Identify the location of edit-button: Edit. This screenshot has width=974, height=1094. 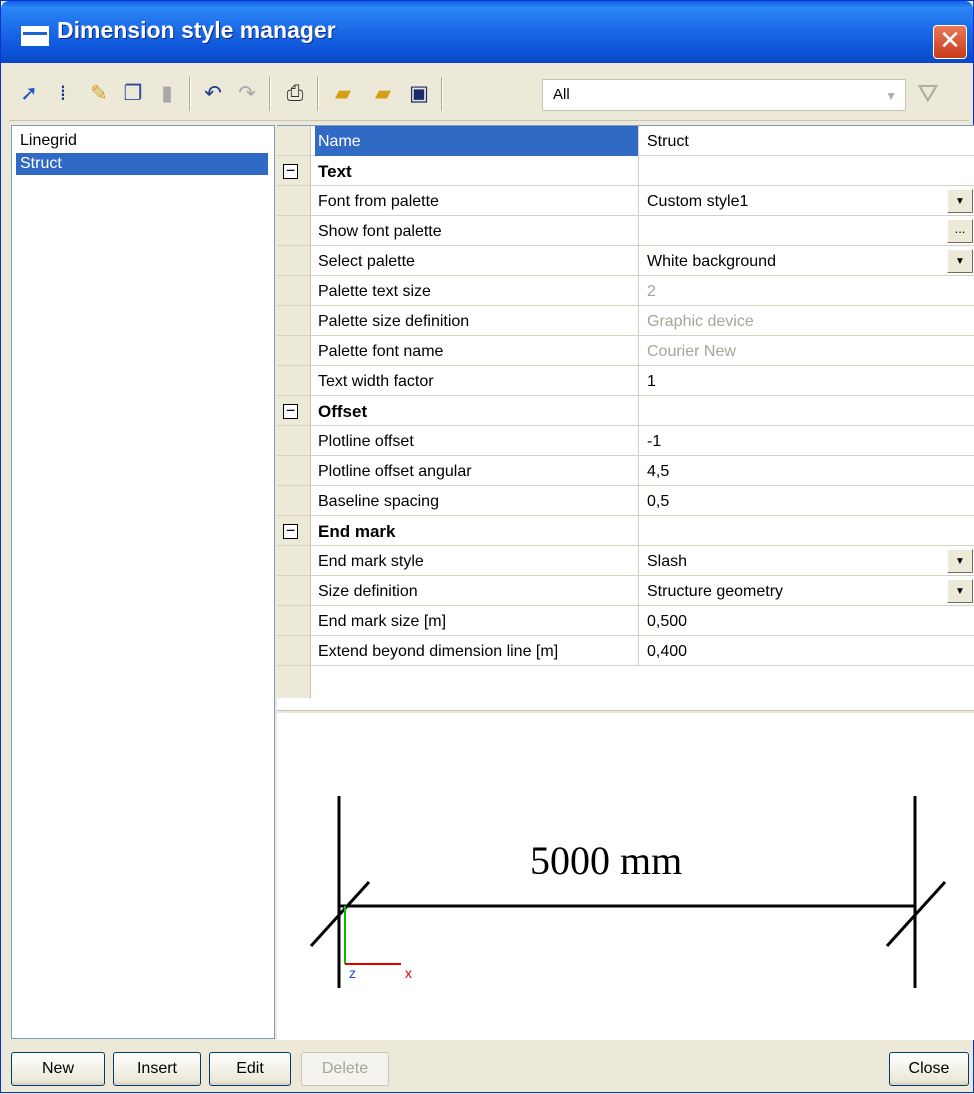
(250, 1069).